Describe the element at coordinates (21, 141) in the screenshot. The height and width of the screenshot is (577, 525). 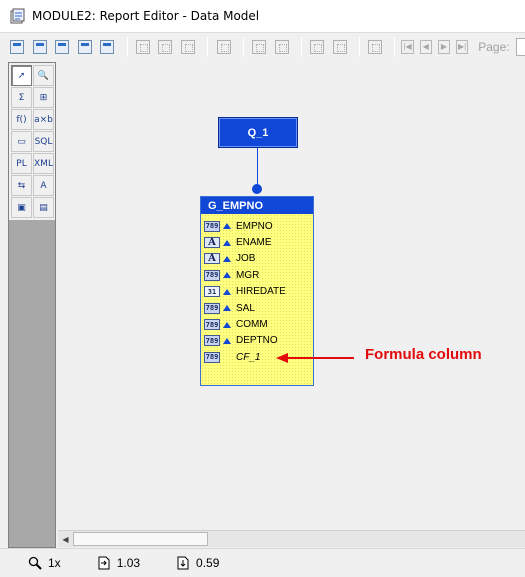
I see `cross-product-tool: ▭` at that location.